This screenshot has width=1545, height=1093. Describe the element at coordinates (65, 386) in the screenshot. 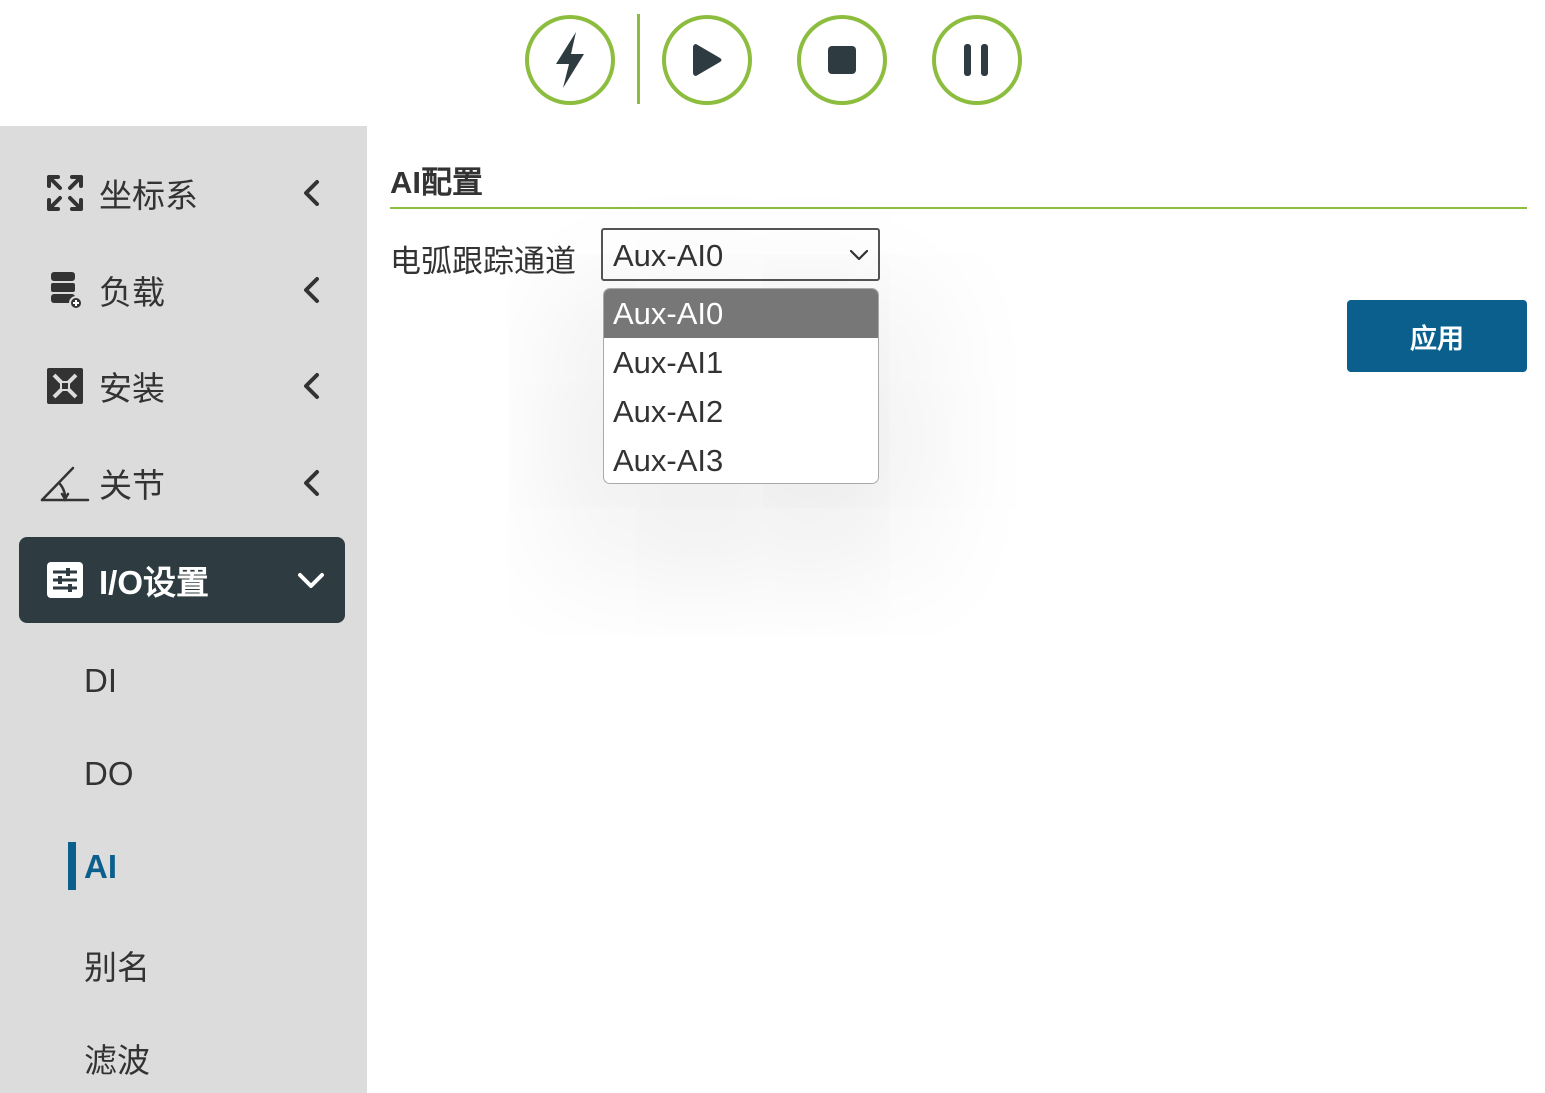

I see `installation-icon` at that location.